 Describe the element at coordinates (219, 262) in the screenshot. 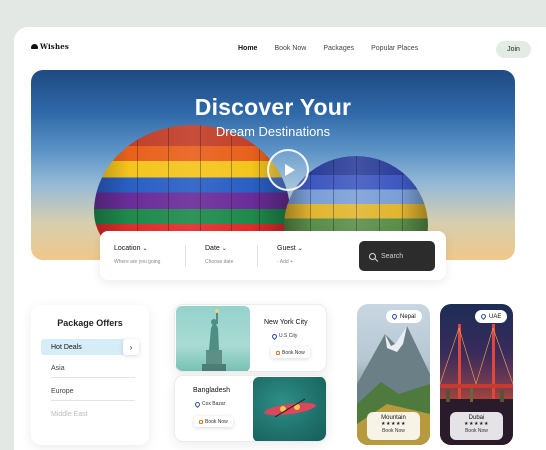

I see `date-hint: Choose date` at that location.